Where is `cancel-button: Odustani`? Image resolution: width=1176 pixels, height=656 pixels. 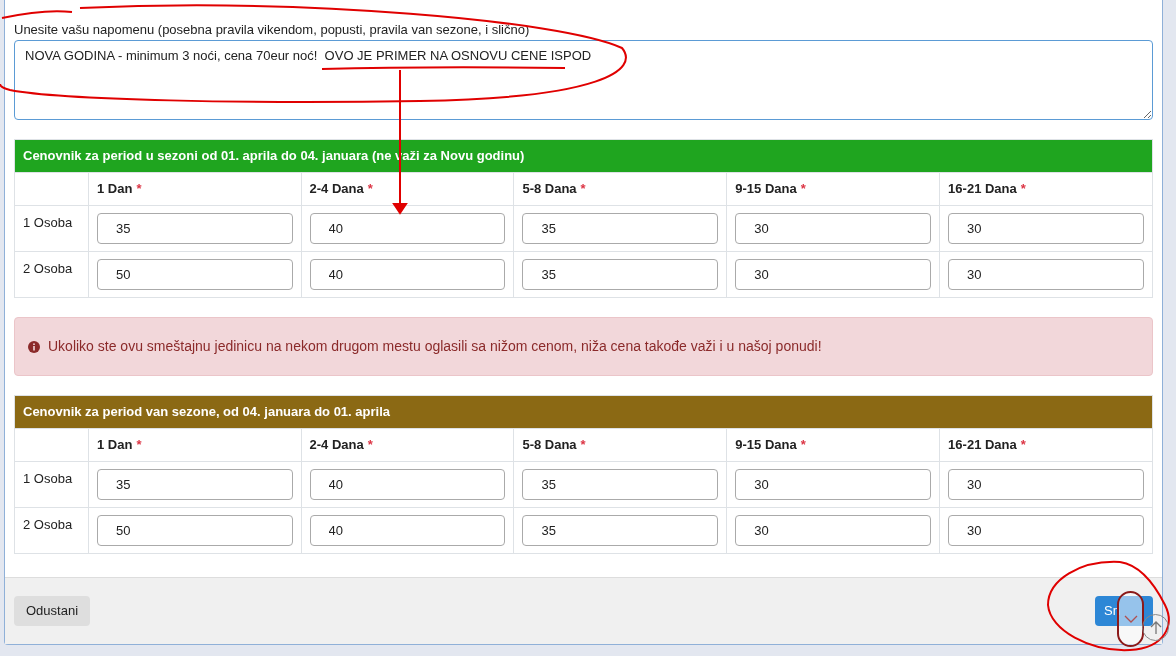
cancel-button: Odustani is located at coordinates (52, 611).